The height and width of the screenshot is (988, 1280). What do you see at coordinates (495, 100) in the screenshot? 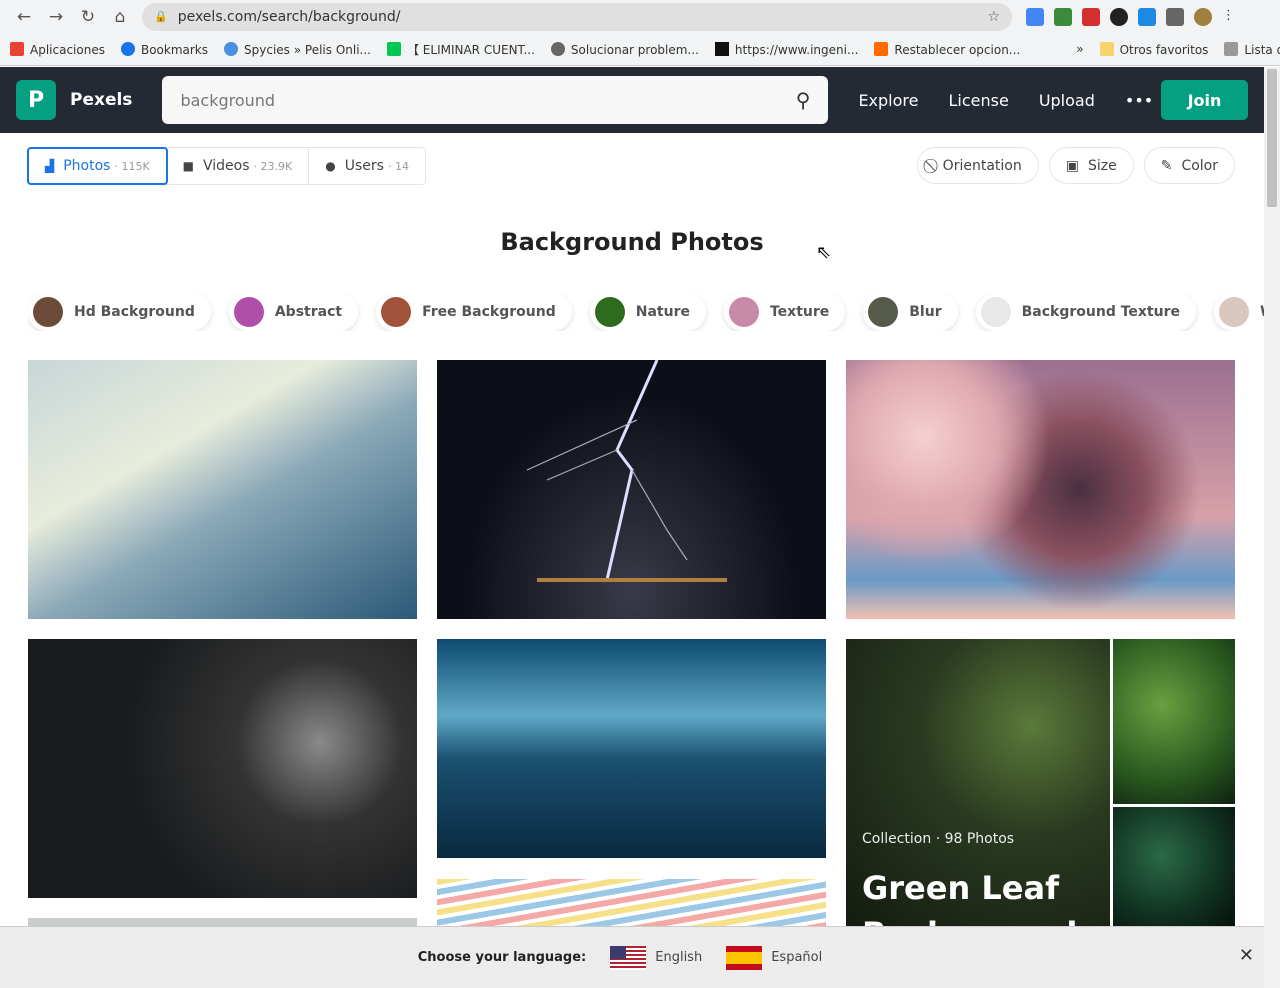
I see `search-input: background ⚲` at bounding box center [495, 100].